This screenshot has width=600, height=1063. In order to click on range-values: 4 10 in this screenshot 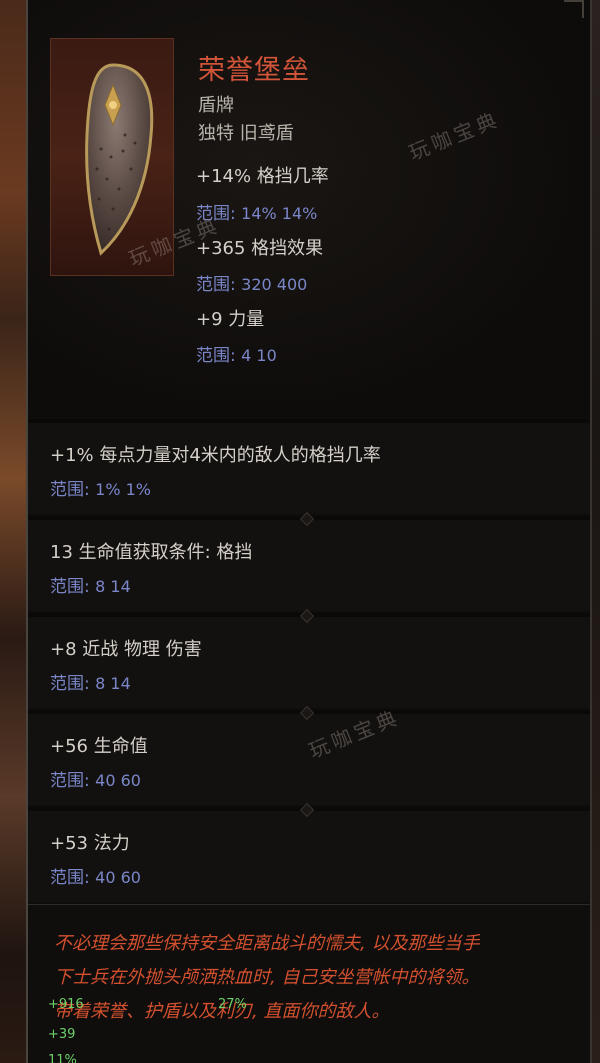, I will do `click(259, 355)`.